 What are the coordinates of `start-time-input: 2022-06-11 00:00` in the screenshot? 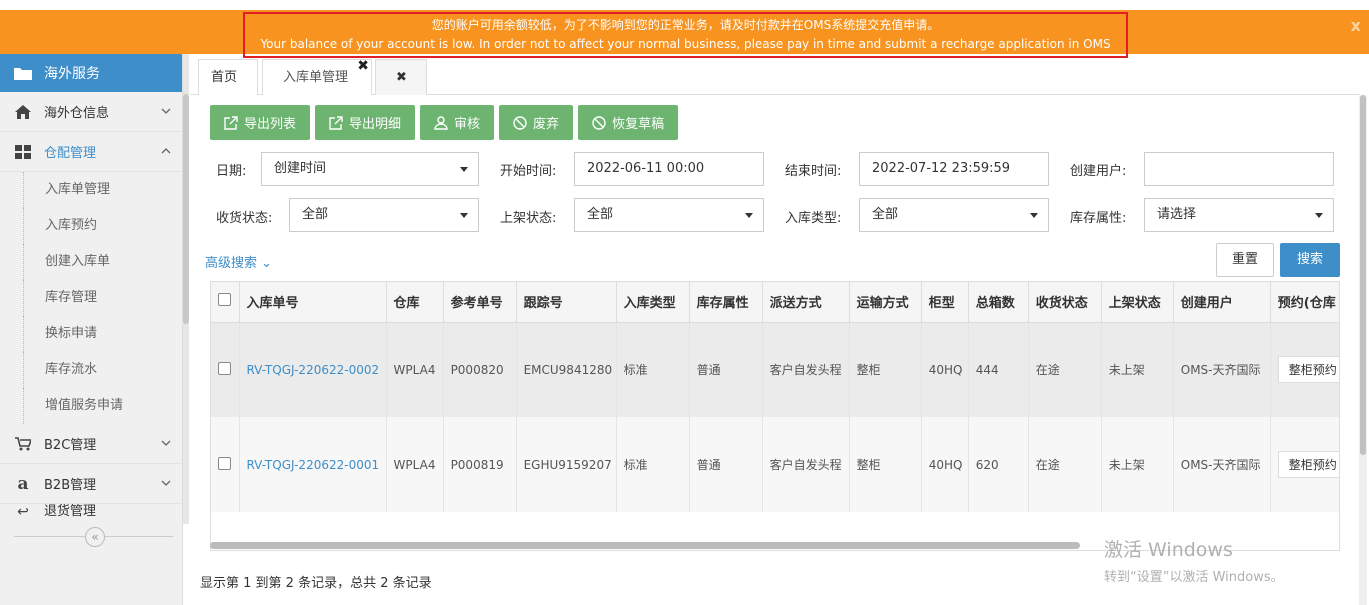 It's located at (669, 169).